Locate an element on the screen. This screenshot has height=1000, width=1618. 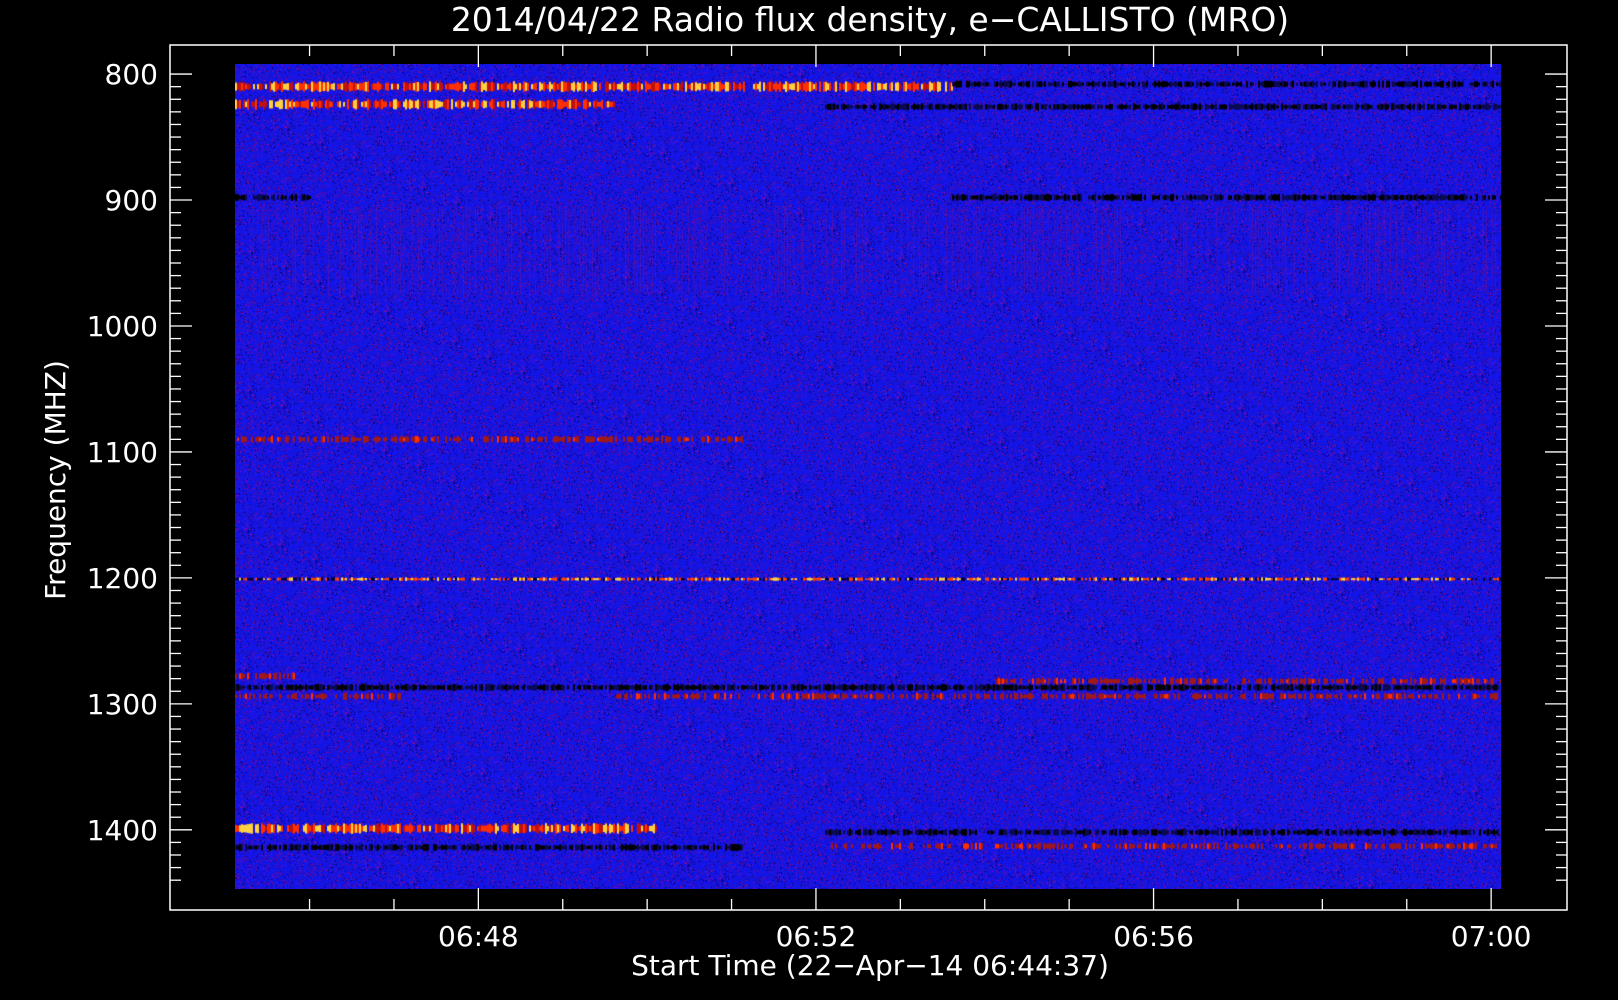
y-tick-label: 800 is located at coordinates (131, 74).